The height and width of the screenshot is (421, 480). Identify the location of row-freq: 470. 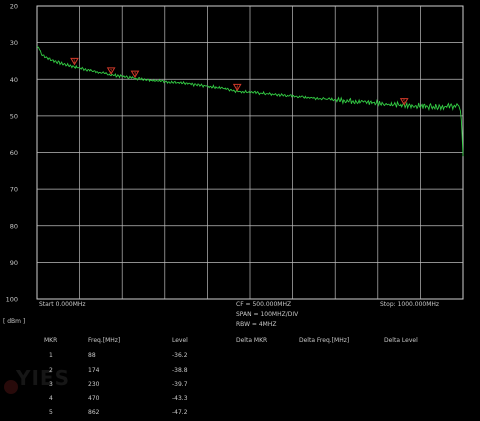
(94, 398).